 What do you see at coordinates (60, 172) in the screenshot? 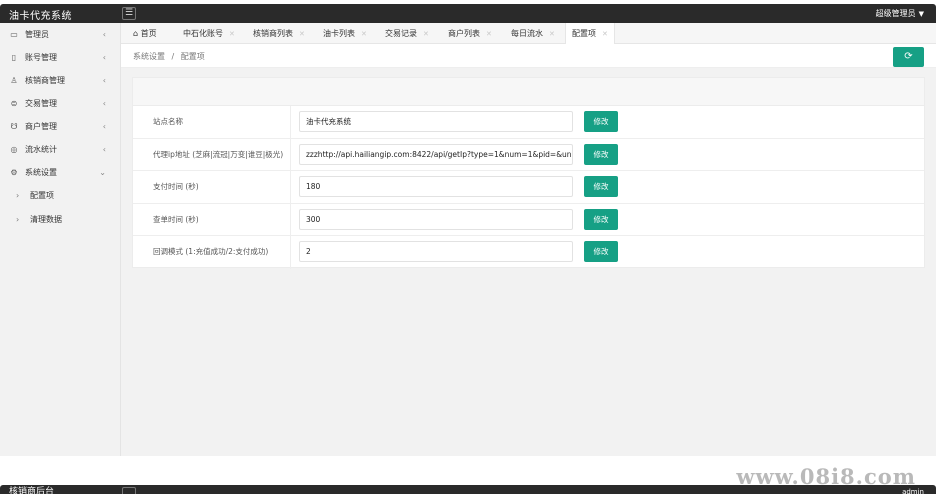
I see `sidebar-item-settings: ⚙ 系统设置 ⌄` at bounding box center [60, 172].